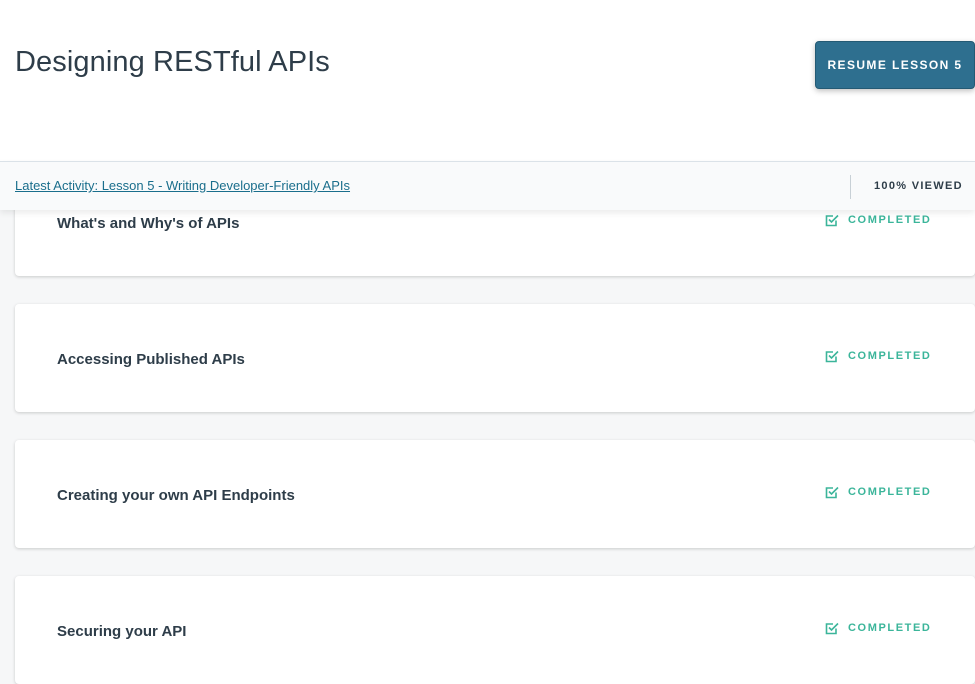  I want to click on viewed-progress-label: 100% VIEWED, so click(918, 186).